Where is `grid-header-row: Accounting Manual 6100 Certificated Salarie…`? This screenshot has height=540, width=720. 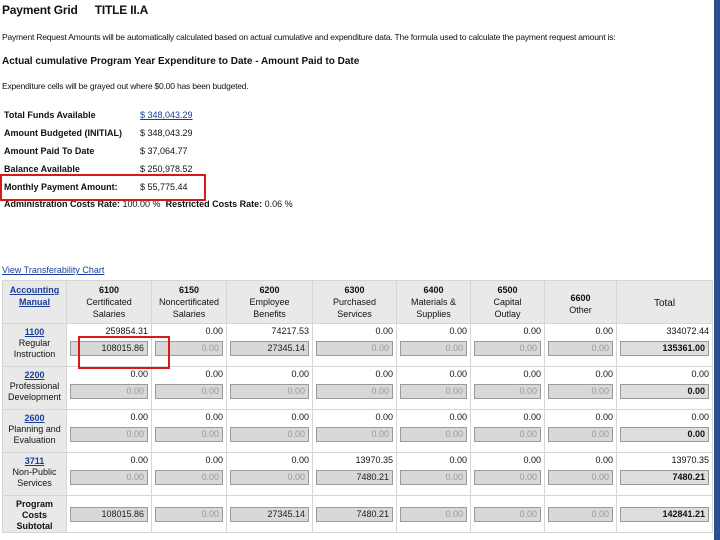
grid-header-row: Accounting Manual 6100 Certificated Salarie… is located at coordinates (357, 302).